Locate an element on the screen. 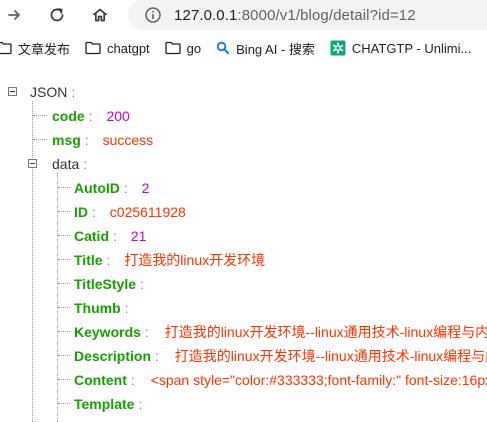 The height and width of the screenshot is (422, 487). key-label: ID is located at coordinates (81, 212).